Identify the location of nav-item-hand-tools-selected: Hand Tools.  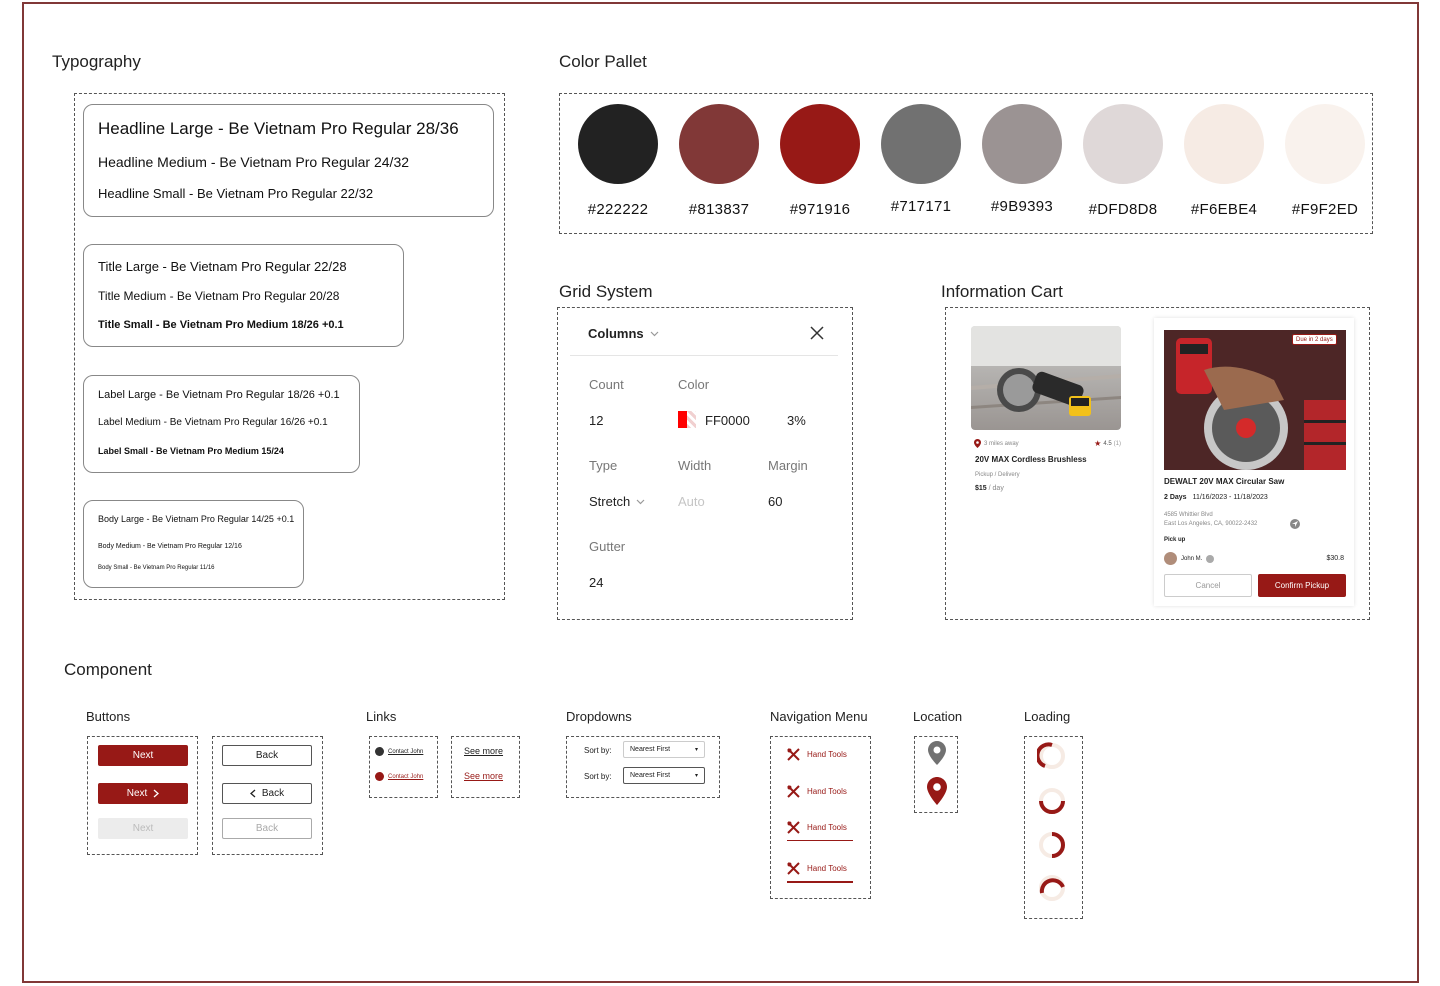
(817, 868).